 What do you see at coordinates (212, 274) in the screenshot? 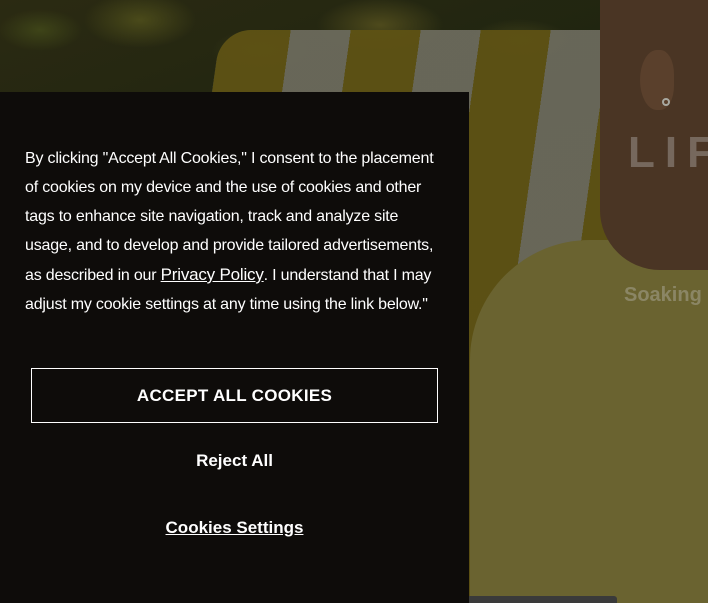
I see `privacy-policy-link: Privacy Policy` at bounding box center [212, 274].